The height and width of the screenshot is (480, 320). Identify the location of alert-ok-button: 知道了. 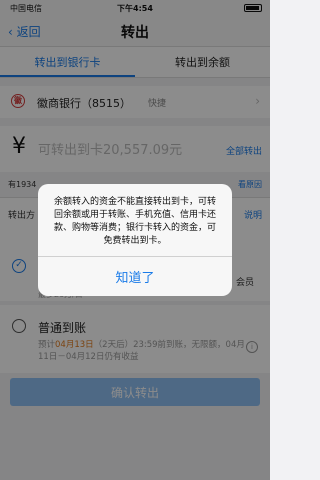
(135, 276).